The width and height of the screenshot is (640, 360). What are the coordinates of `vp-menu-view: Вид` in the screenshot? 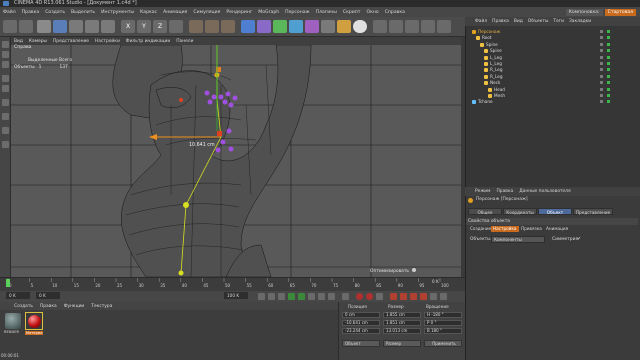 It's located at (18, 41).